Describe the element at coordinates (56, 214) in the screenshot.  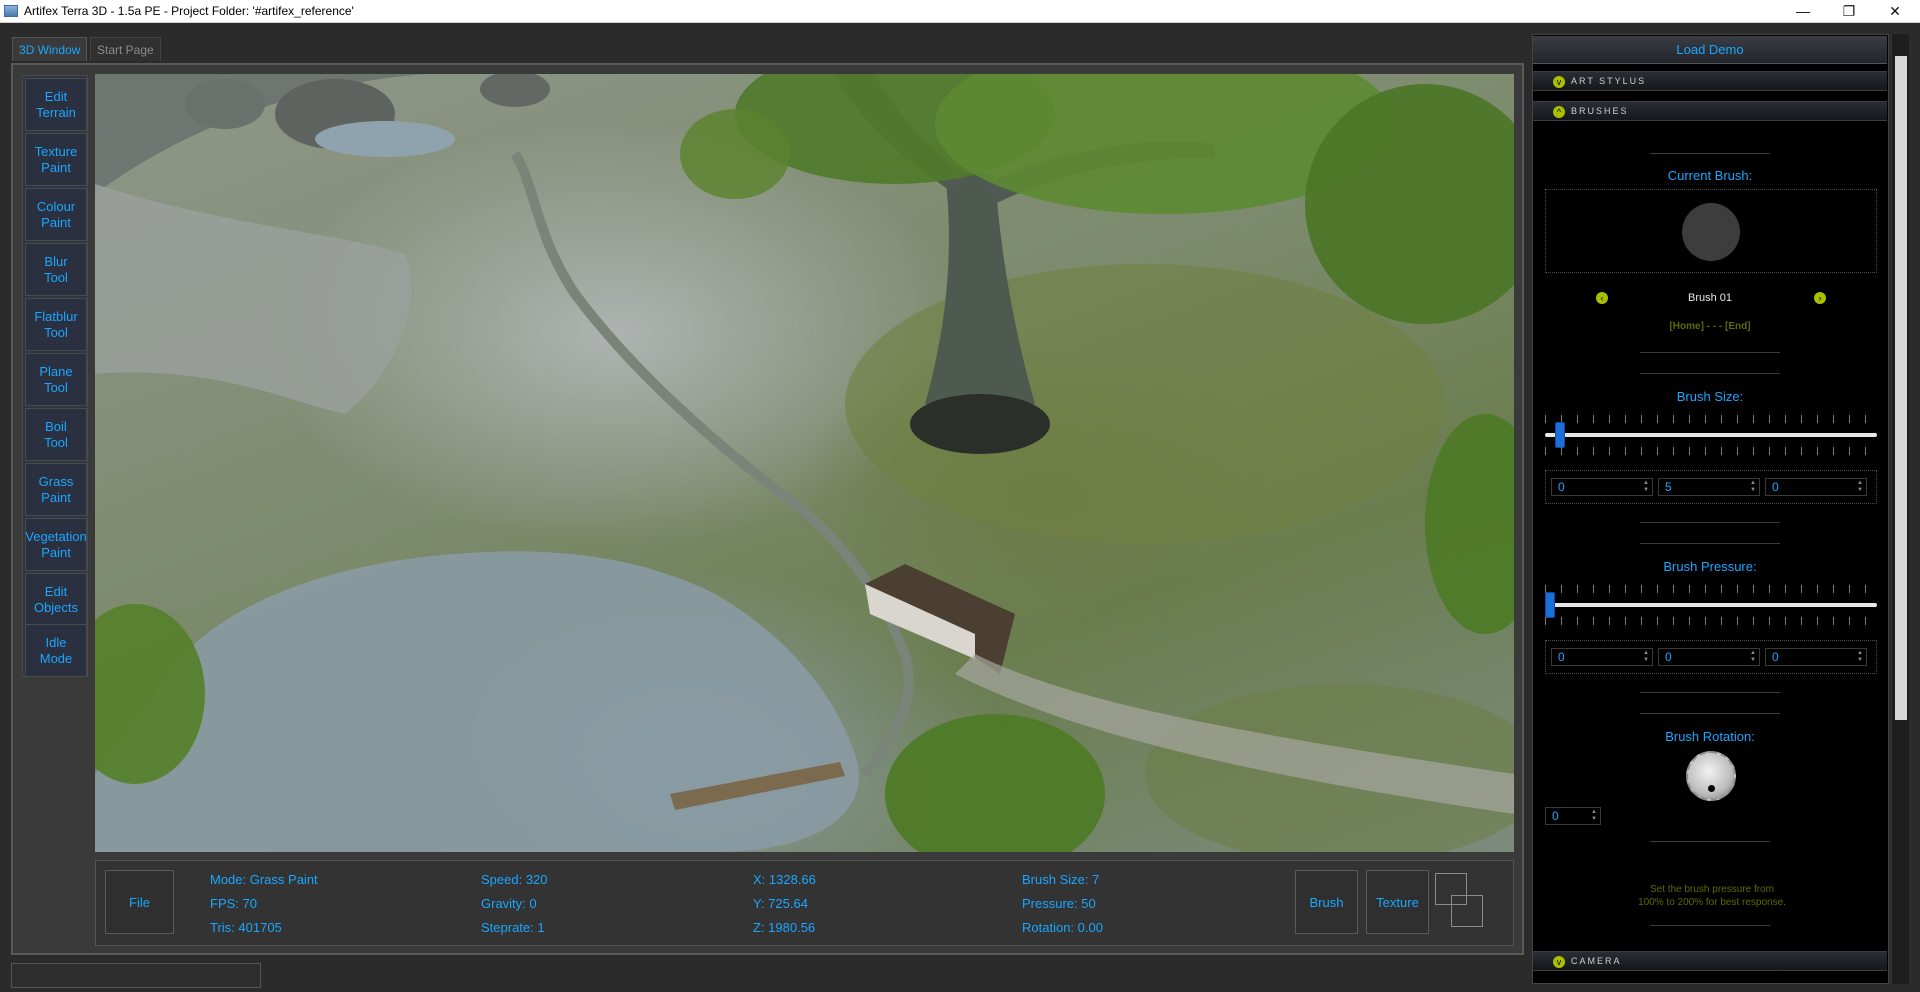
I see `tool-colour-paint: Colour Paint` at that location.